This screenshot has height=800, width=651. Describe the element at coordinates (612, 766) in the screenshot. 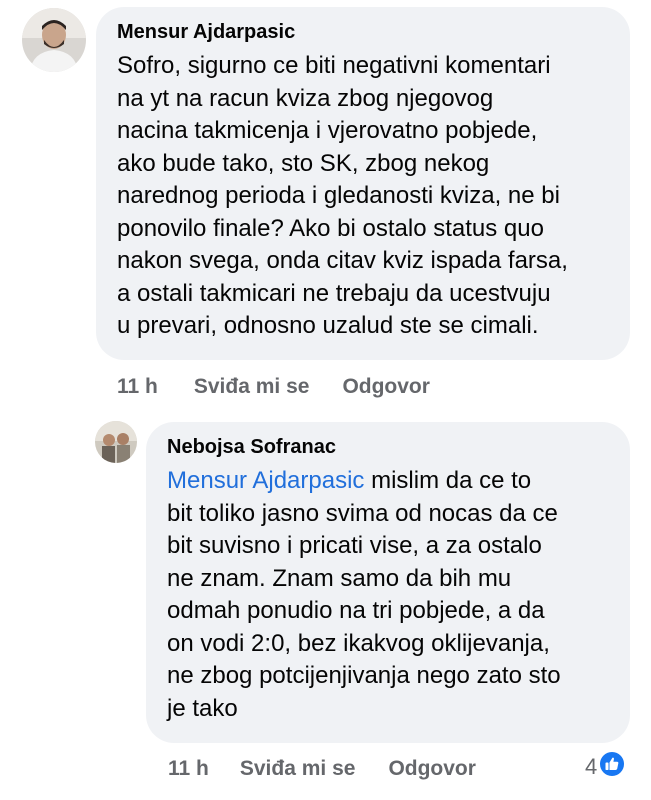

I see `like-icon` at that location.